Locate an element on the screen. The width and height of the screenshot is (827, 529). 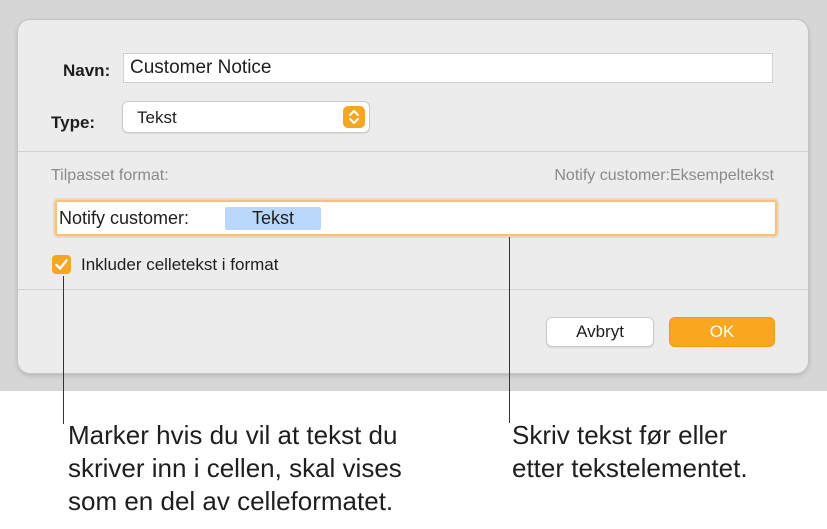
custom-format-label: Tilpasset format: is located at coordinates (110, 175).